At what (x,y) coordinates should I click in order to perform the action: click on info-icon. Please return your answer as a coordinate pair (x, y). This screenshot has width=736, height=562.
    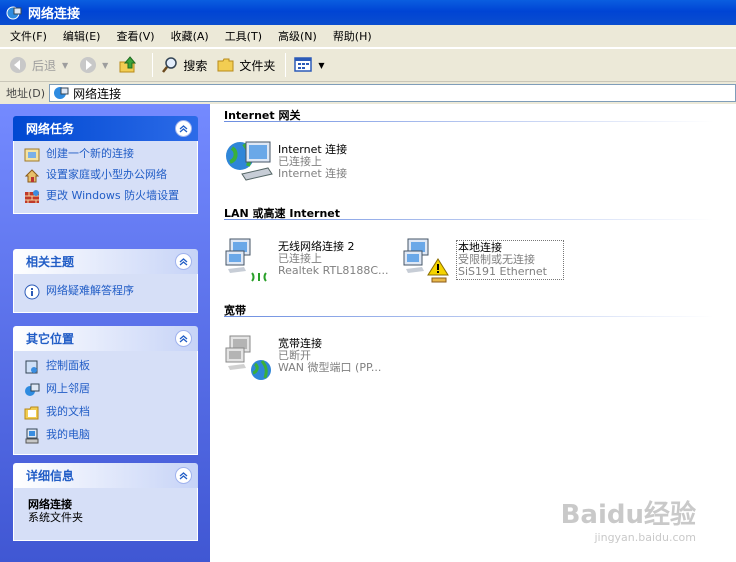
    Looking at the image, I should click on (32, 292).